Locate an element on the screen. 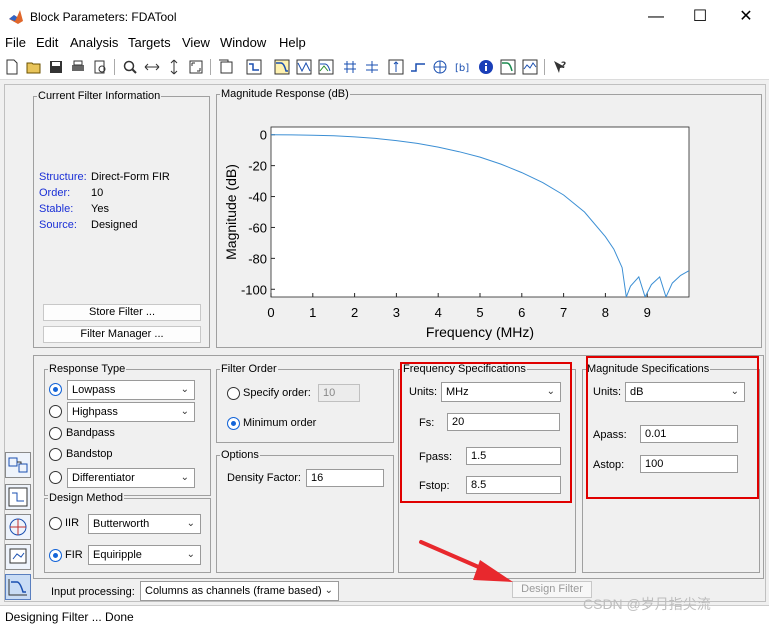 Image resolution: width=769 pixels, height=626 pixels. zoom-y-icon is located at coordinates (174, 67).